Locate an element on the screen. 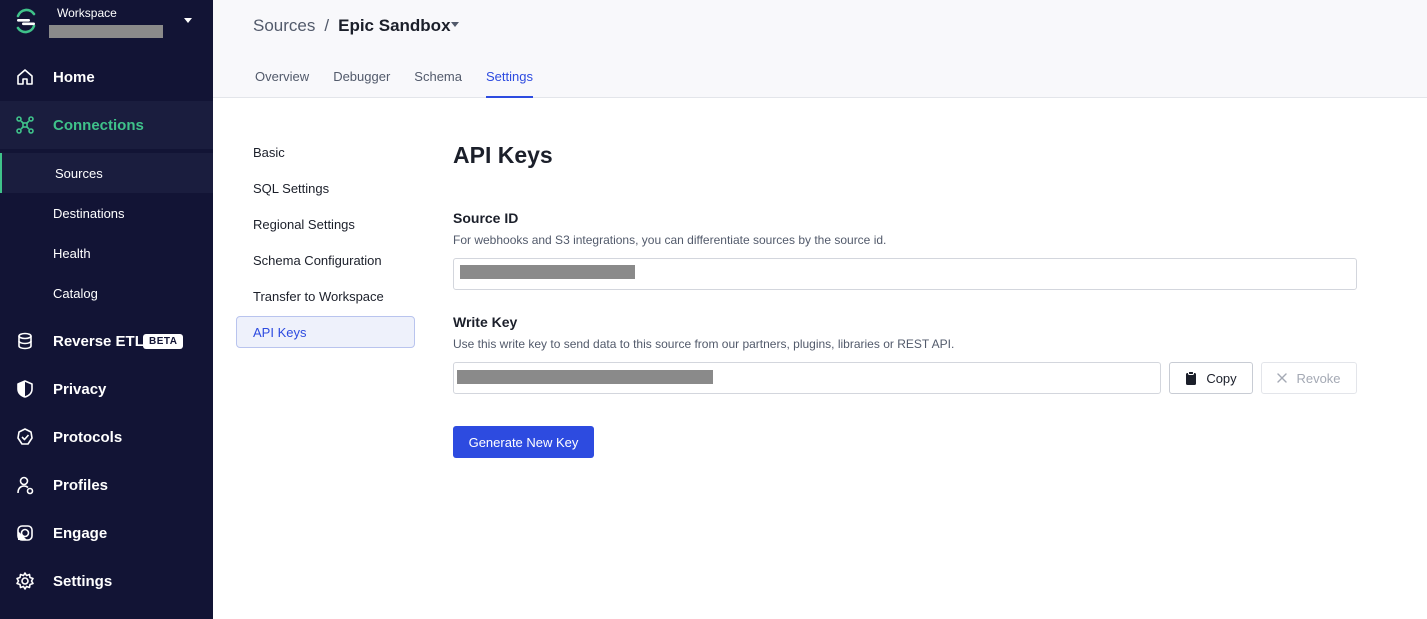 The image size is (1427, 619). sidebar-item-label: Privacy is located at coordinates (80, 389).